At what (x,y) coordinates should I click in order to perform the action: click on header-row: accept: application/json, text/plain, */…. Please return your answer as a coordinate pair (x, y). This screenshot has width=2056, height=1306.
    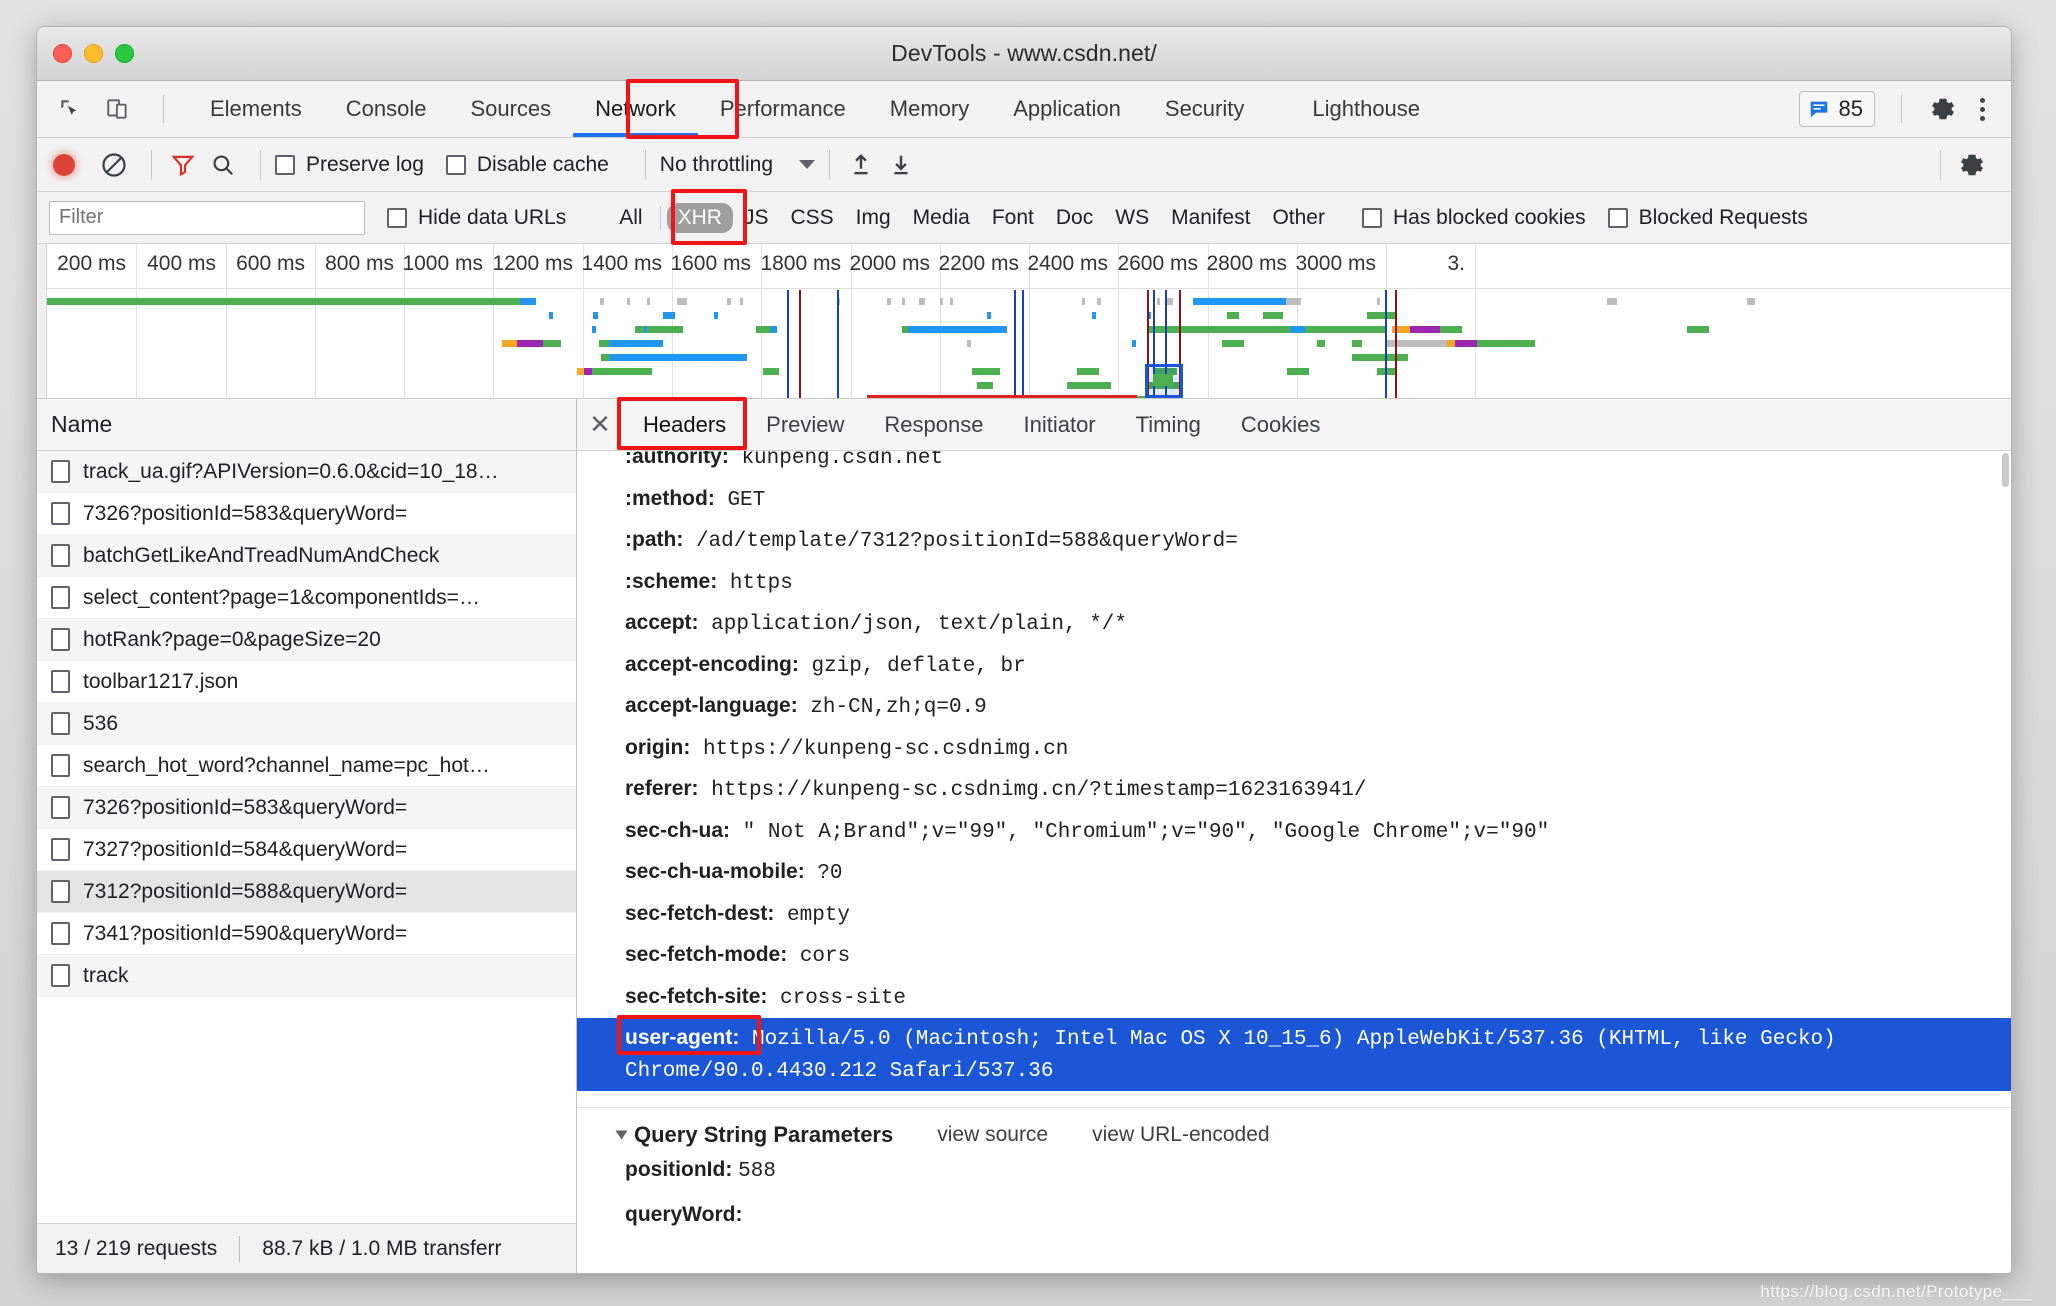
    Looking at the image, I should click on (1294, 624).